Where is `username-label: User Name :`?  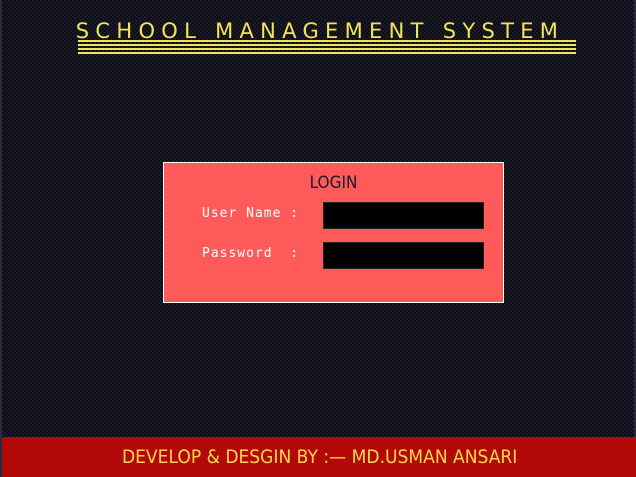 username-label: User Name : is located at coordinates (251, 213).